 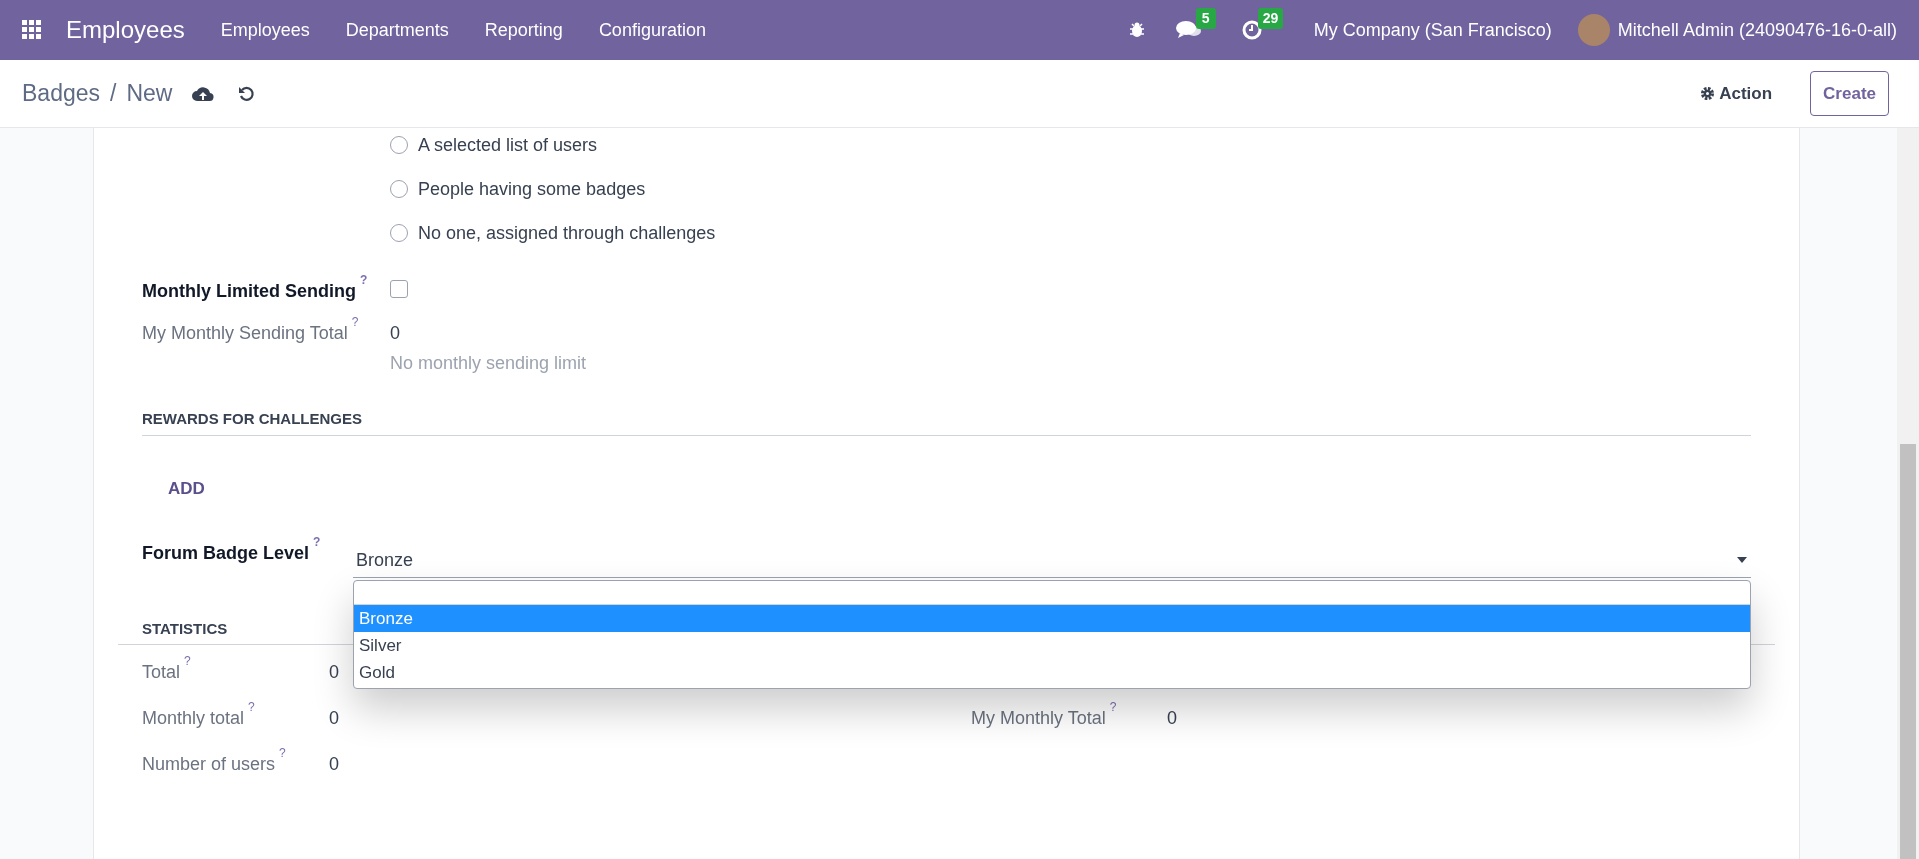 What do you see at coordinates (1908, 493) in the screenshot?
I see `scrollbar` at bounding box center [1908, 493].